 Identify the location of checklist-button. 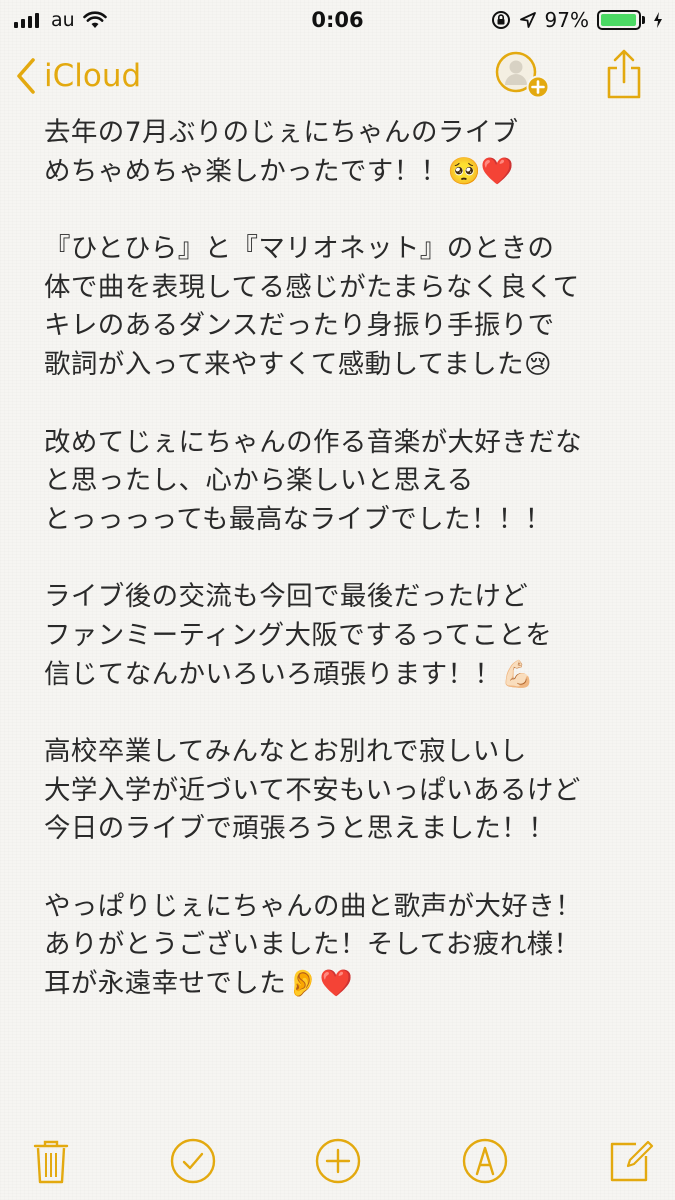
(193, 1161).